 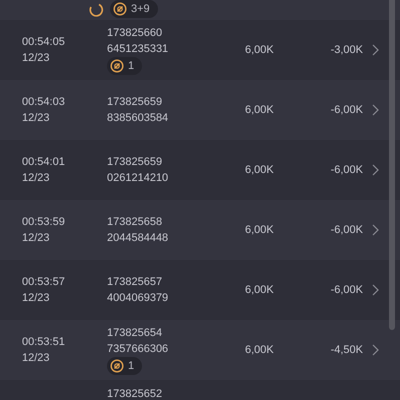 What do you see at coordinates (44, 42) in the screenshot?
I see `time-text: 00:54:05` at bounding box center [44, 42].